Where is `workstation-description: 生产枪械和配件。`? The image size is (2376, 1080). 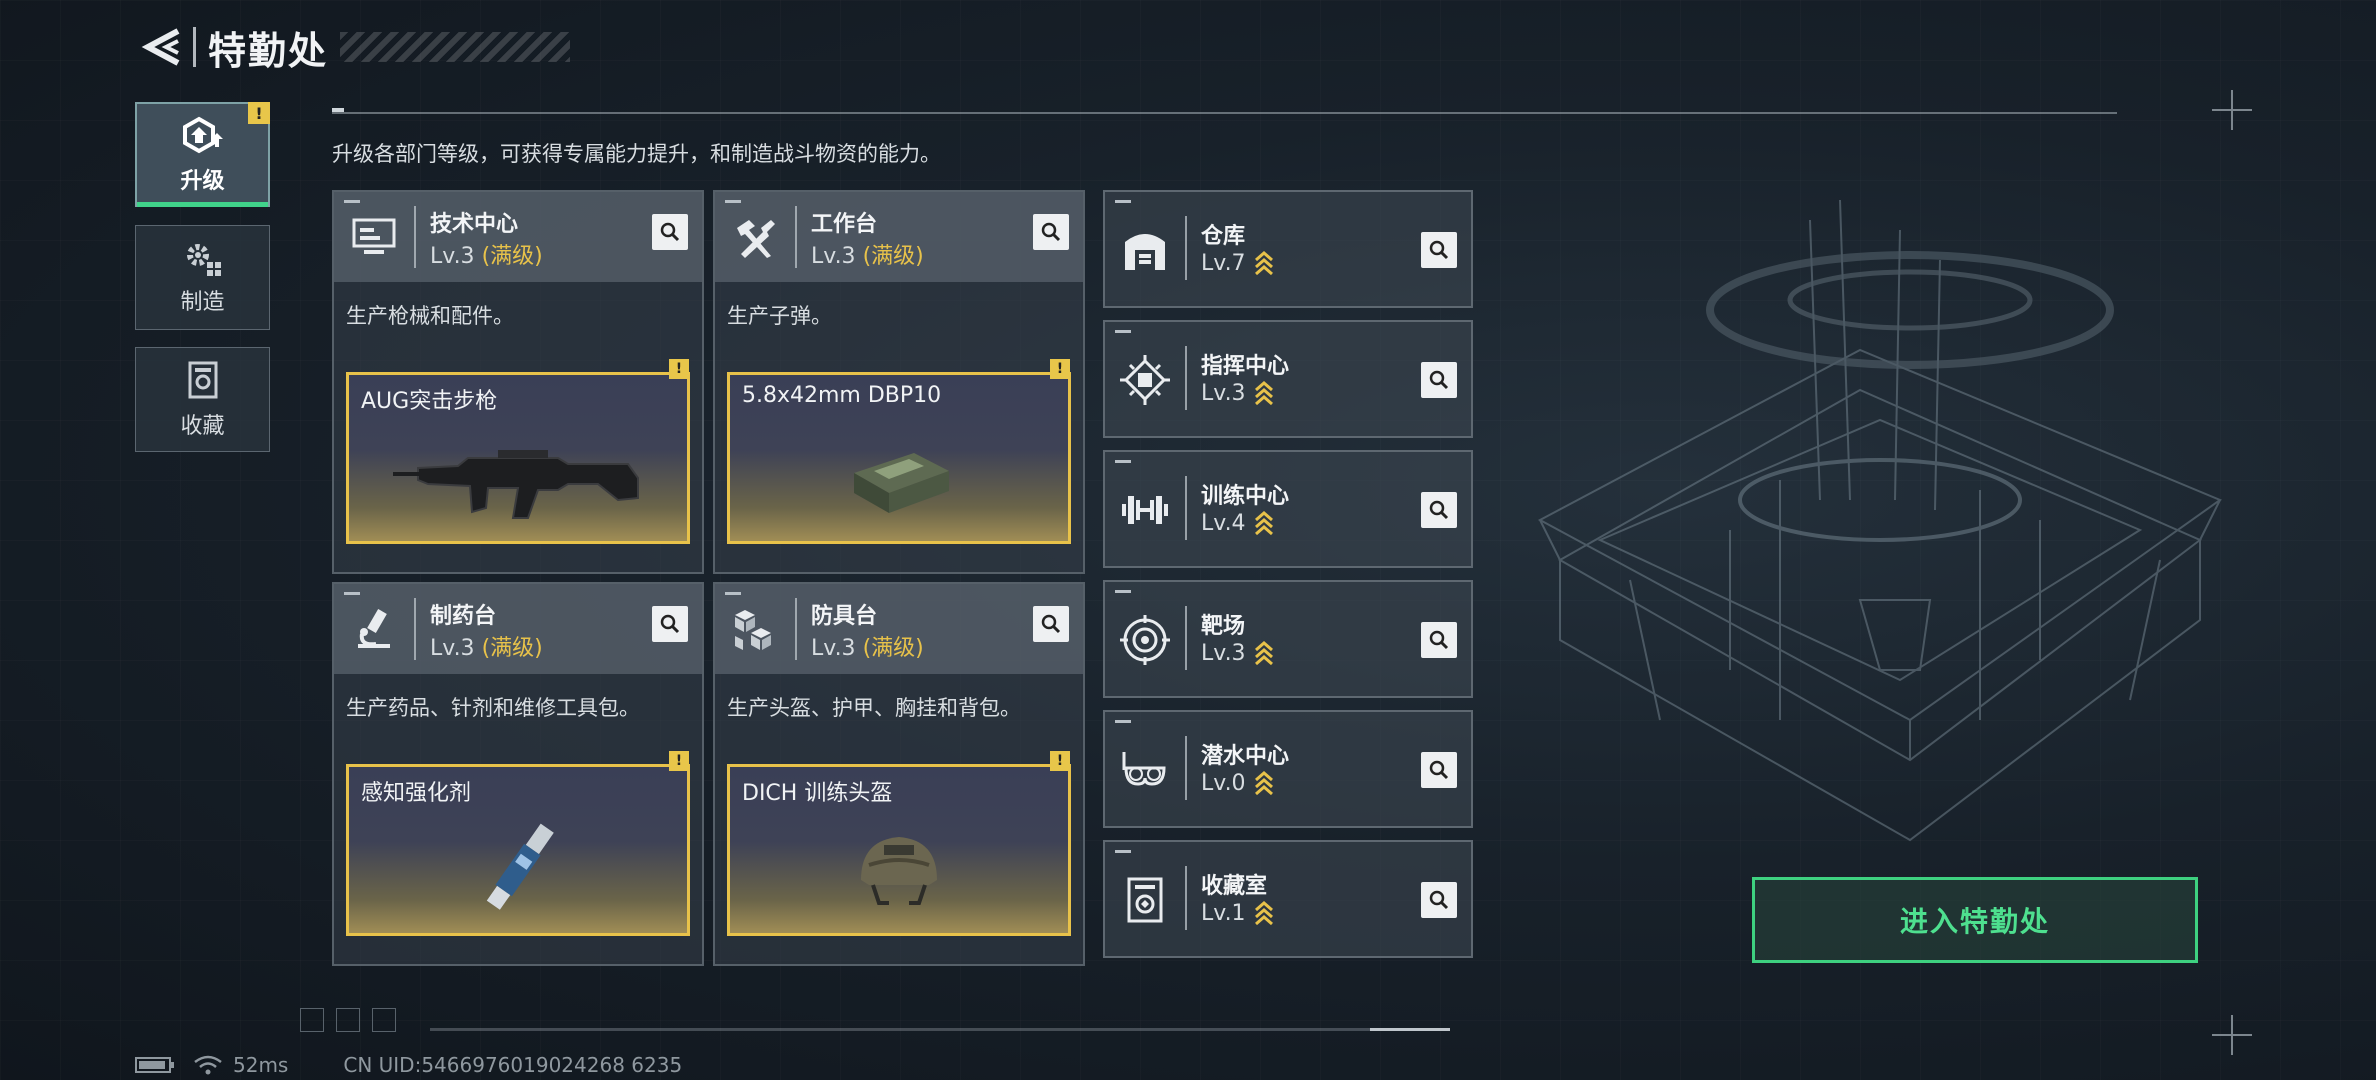 workstation-description: 生产枪械和配件。 is located at coordinates (430, 316).